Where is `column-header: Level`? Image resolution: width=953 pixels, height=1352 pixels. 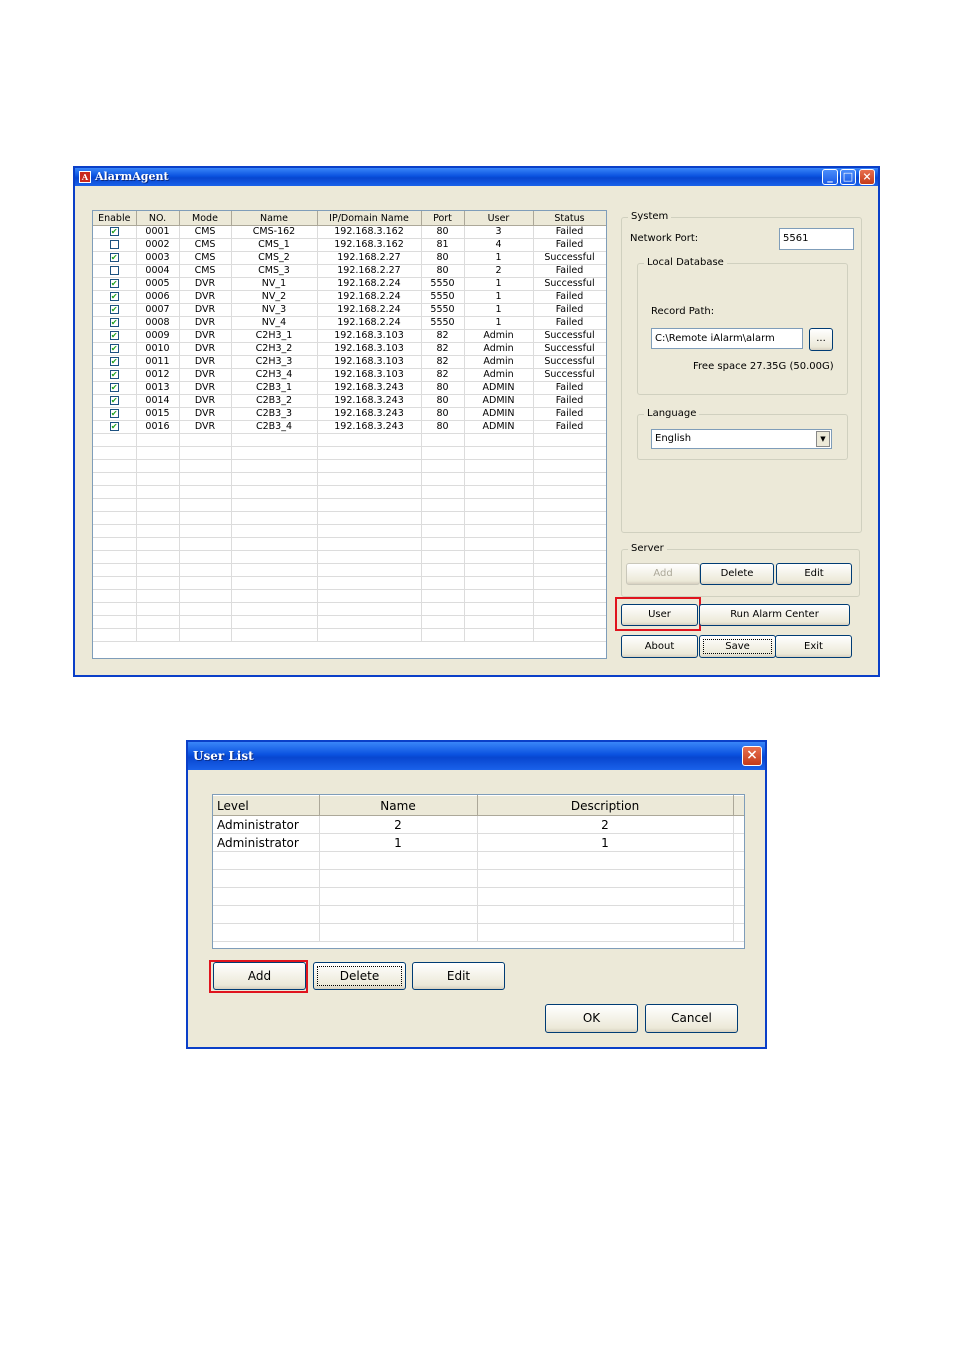
column-header: Level is located at coordinates (266, 805).